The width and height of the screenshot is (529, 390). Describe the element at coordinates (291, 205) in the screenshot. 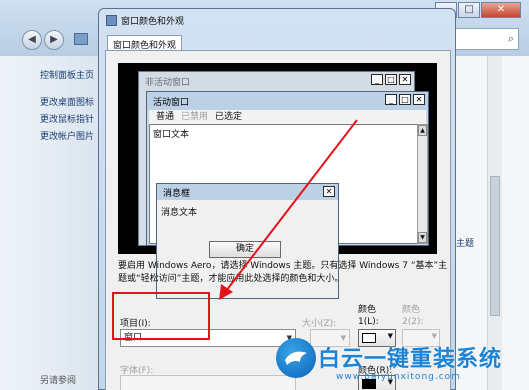

I see `arrow-shaft` at that location.